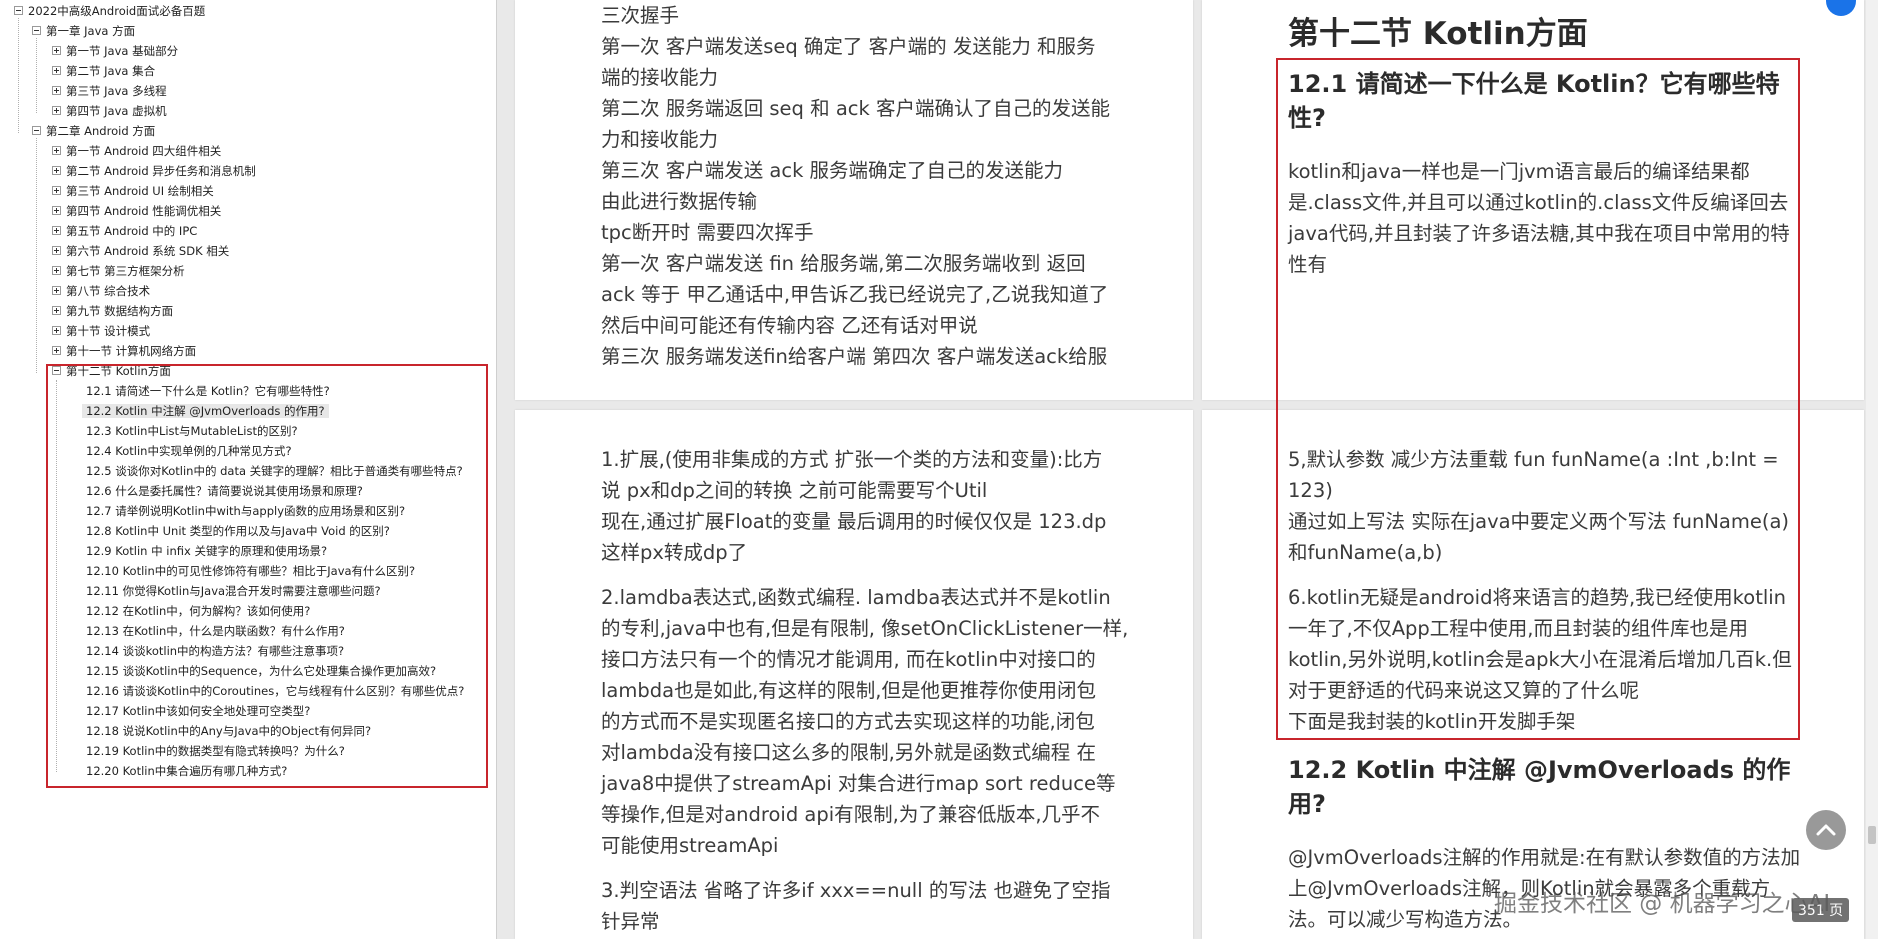 The width and height of the screenshot is (1878, 939). What do you see at coordinates (111, 371) in the screenshot?
I see `tree-section-kotlin: 第十二节 Kotlin方面` at bounding box center [111, 371].